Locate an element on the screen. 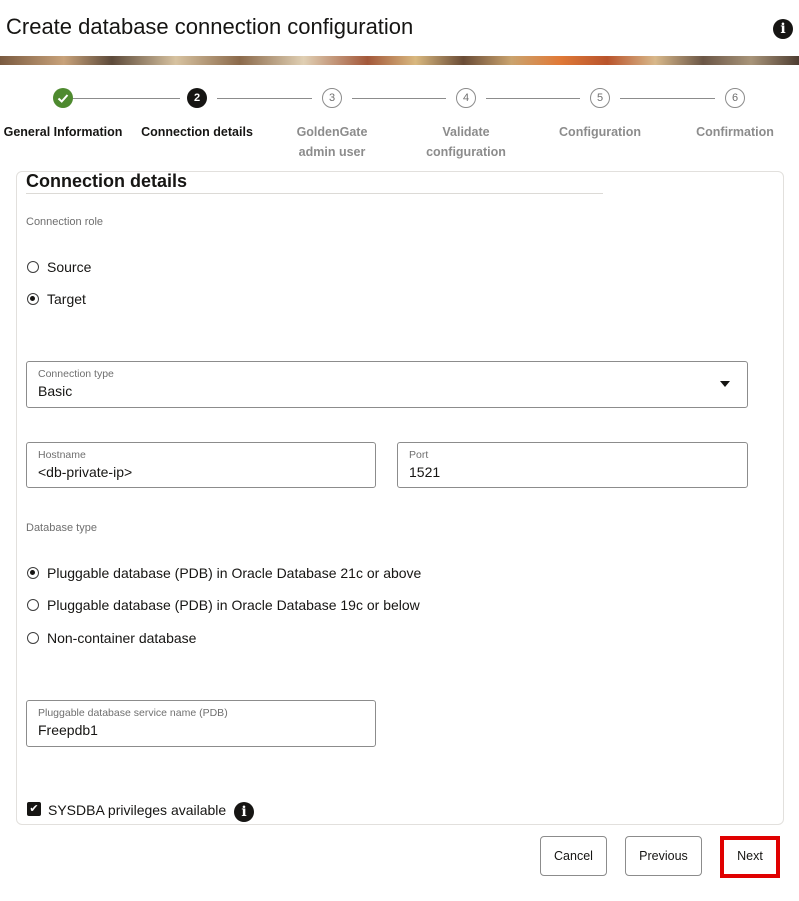 The width and height of the screenshot is (799, 901). radio-non-container: Non-container database is located at coordinates (111, 638).